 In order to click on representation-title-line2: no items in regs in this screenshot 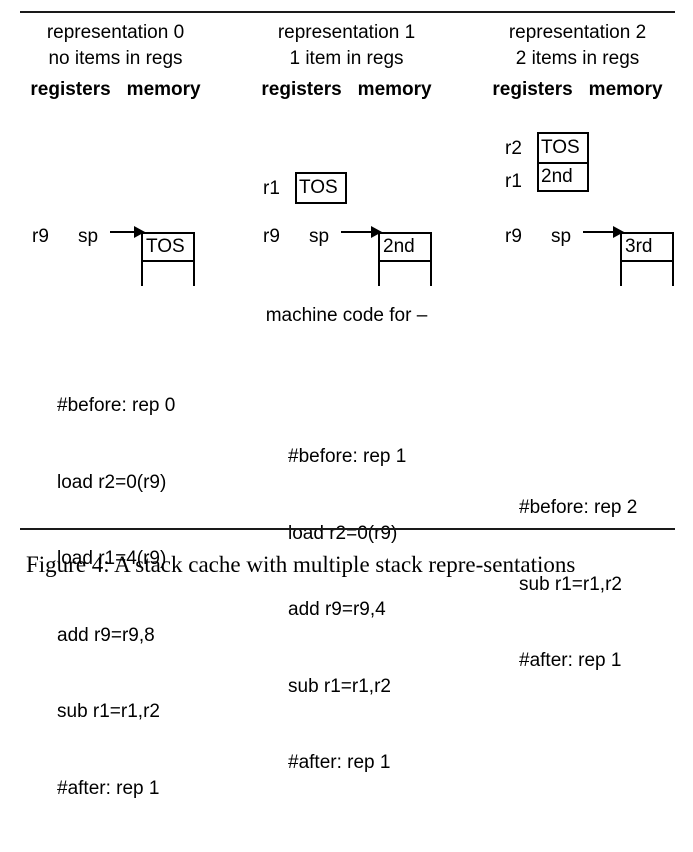, I will do `click(115, 58)`.